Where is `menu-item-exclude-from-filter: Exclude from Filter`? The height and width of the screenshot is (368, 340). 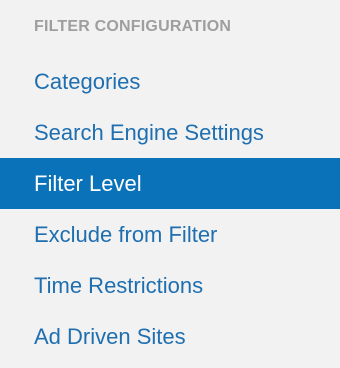
menu-item-exclude-from-filter: Exclude from Filter is located at coordinates (170, 234).